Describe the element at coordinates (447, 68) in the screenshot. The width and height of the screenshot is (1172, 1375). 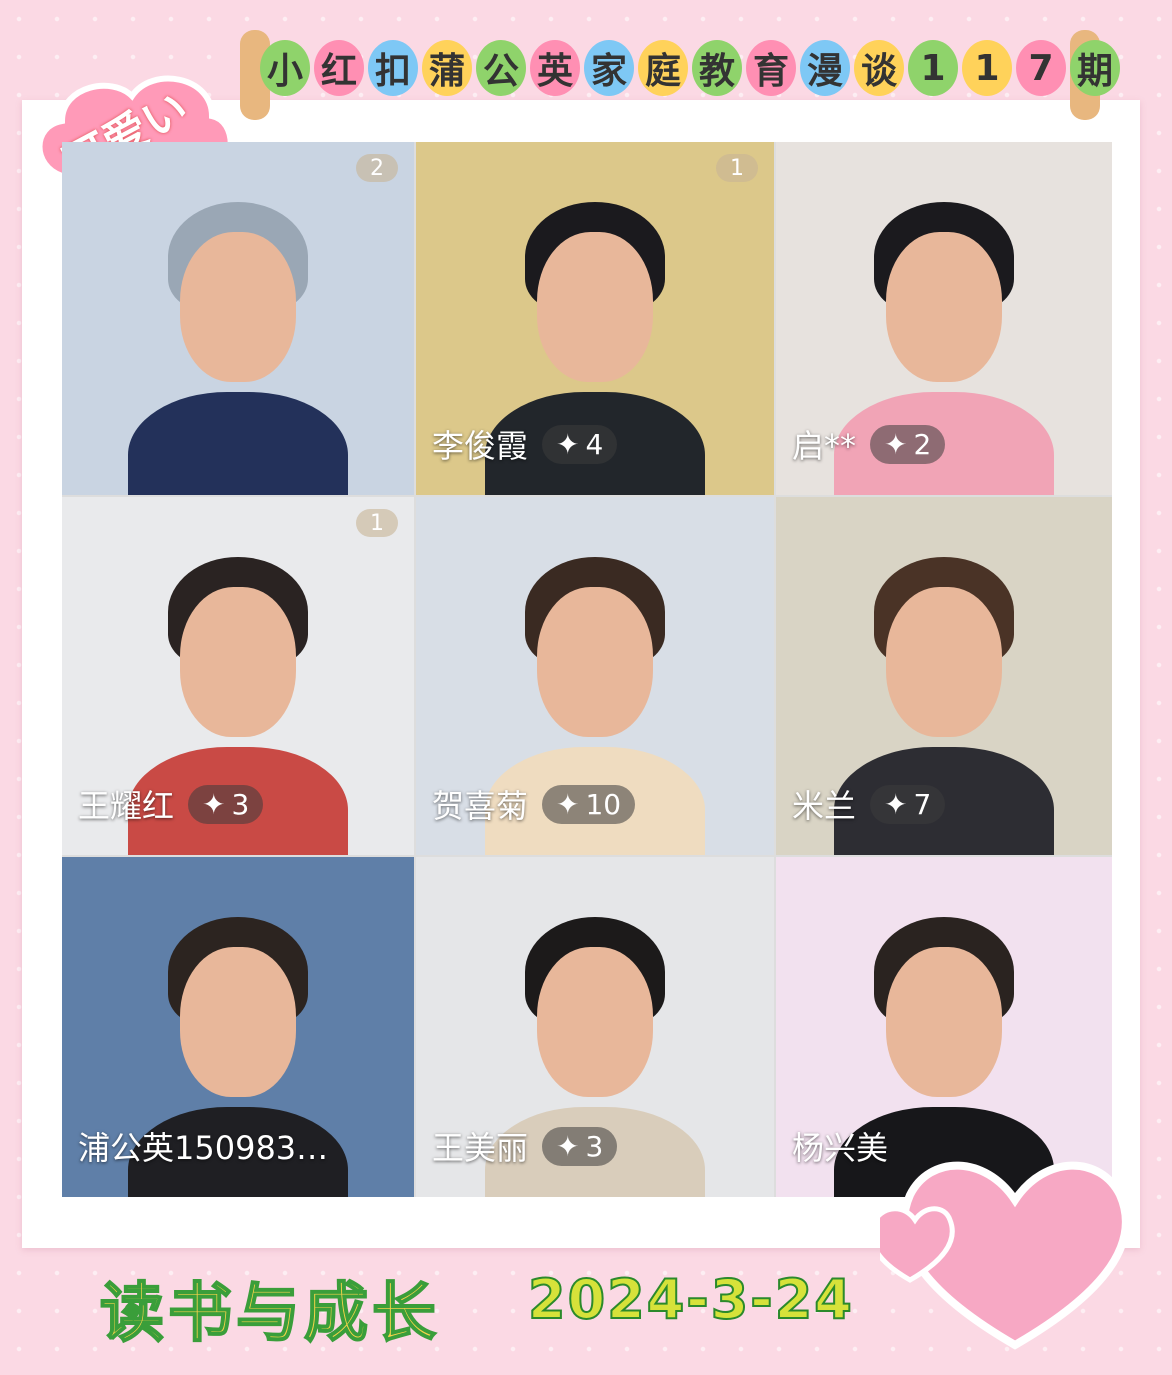
I see `title-char-bubble: 蒲` at that location.